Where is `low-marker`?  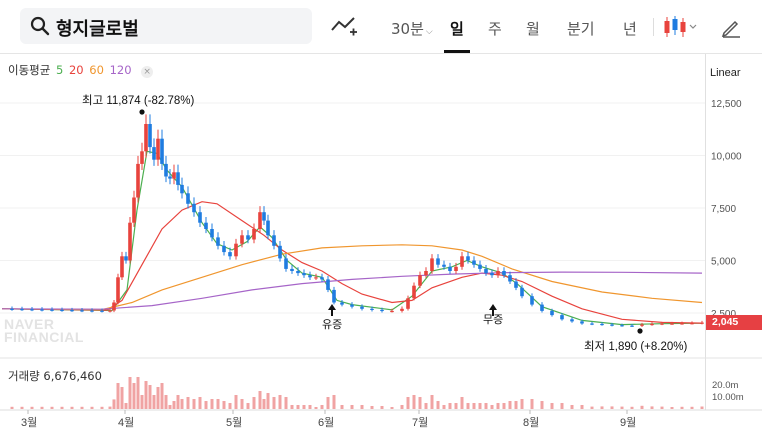
low-marker is located at coordinates (640, 331).